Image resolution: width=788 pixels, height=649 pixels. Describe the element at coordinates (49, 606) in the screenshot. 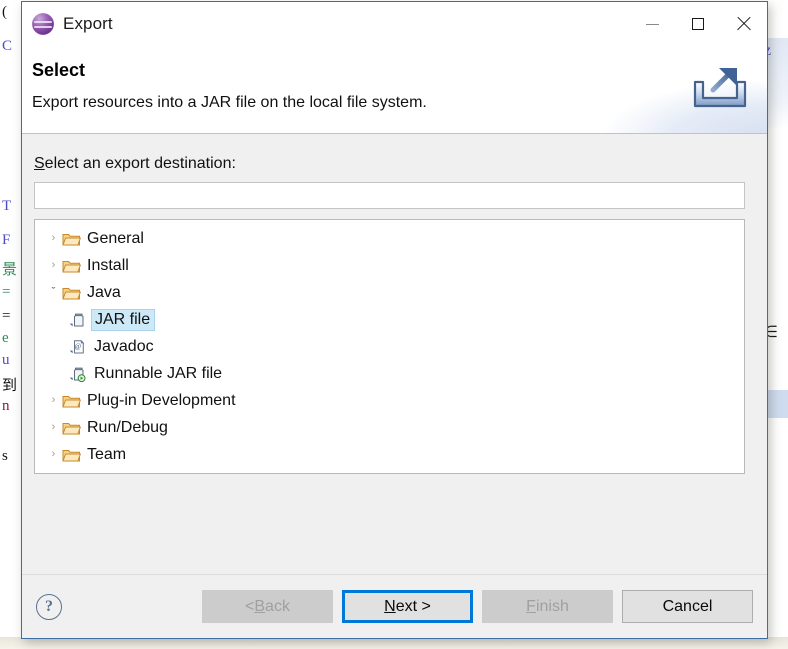

I see `help-icon: ?` at that location.